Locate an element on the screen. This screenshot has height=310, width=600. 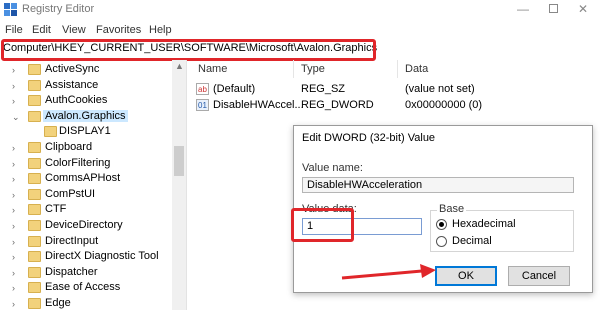
tree-item: › AuthCookies is located at coordinates (86, 101).